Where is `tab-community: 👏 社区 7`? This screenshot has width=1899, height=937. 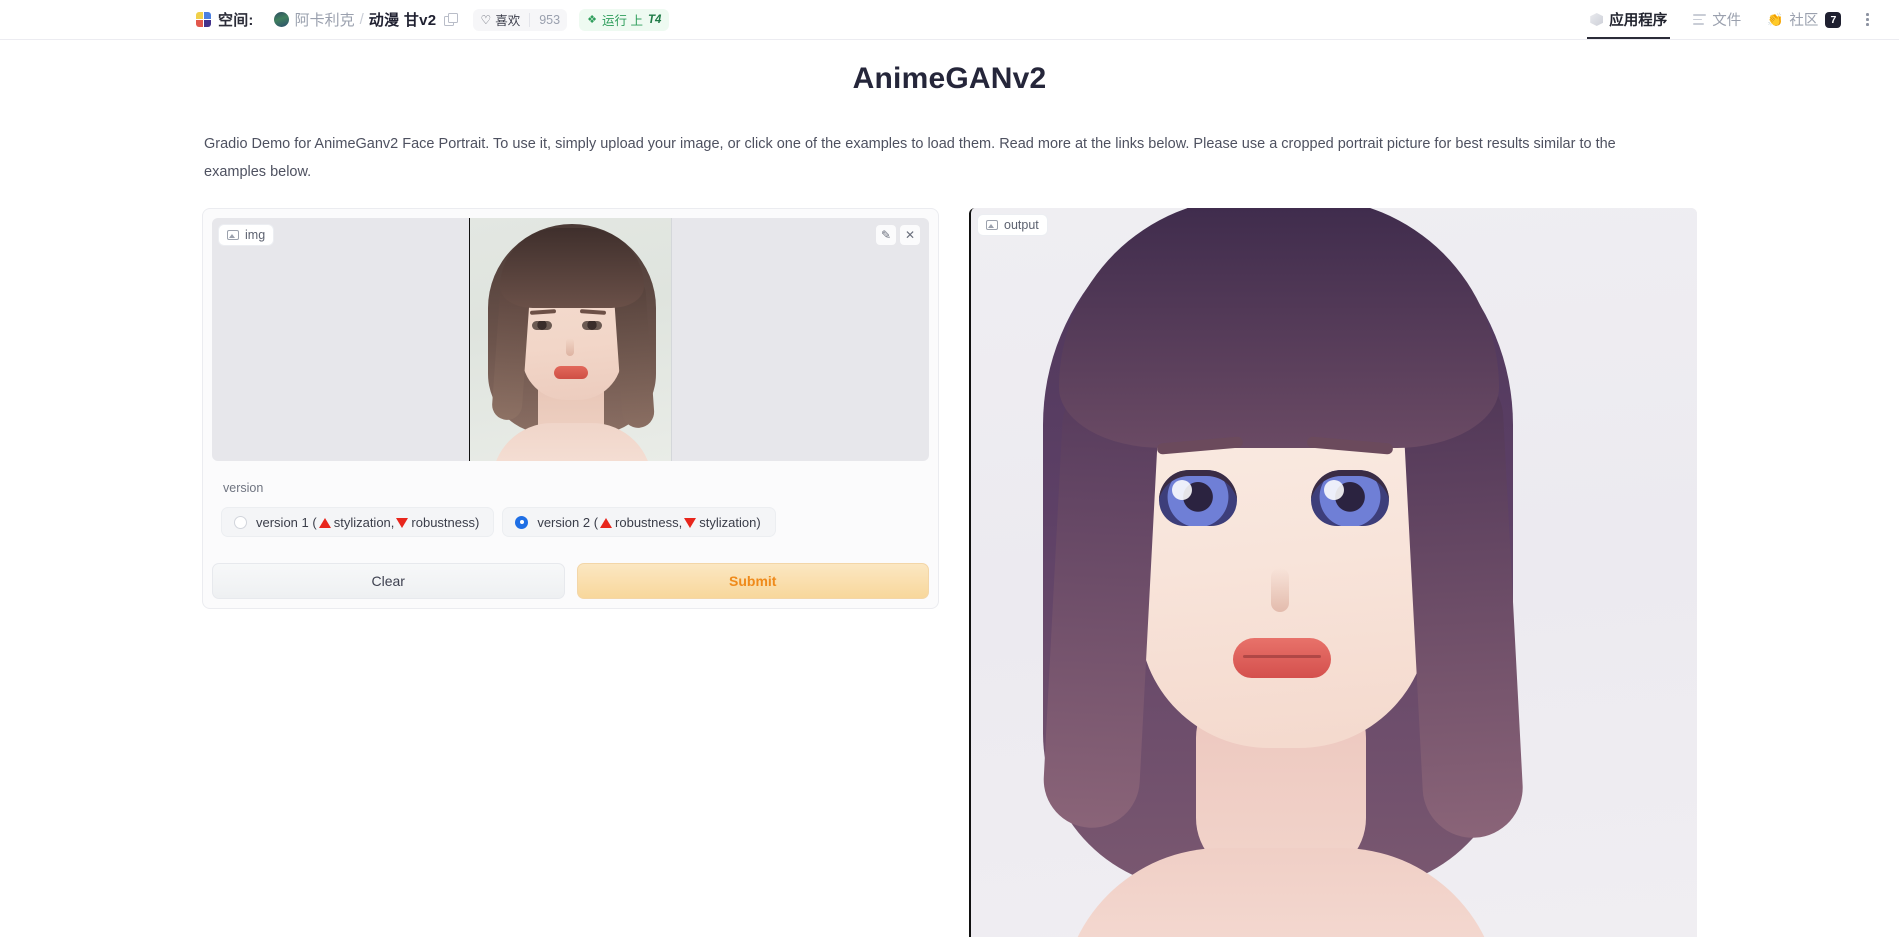 tab-community: 👏 社区 7 is located at coordinates (1804, 19).